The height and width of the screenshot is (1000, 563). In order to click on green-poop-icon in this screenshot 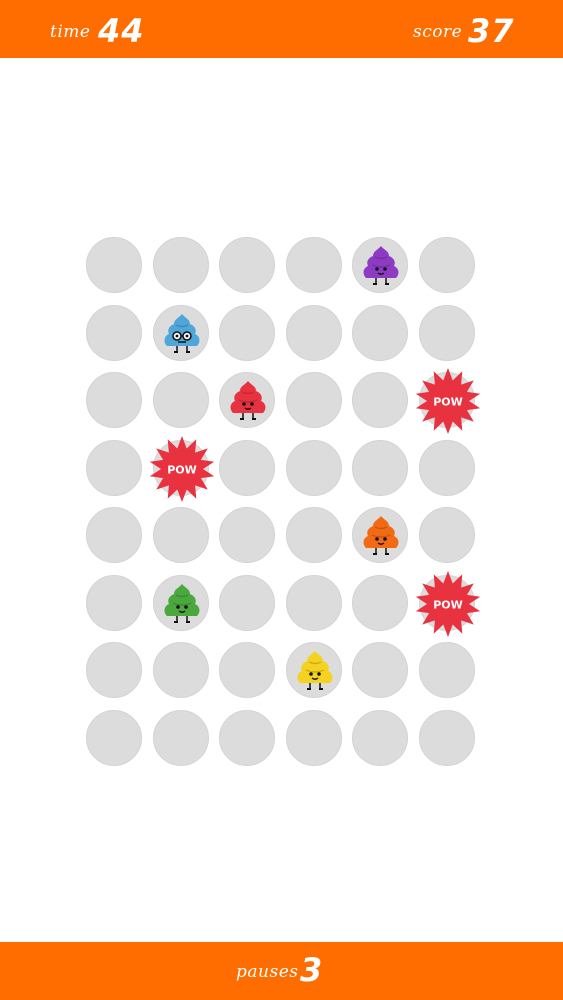, I will do `click(182, 604)`.